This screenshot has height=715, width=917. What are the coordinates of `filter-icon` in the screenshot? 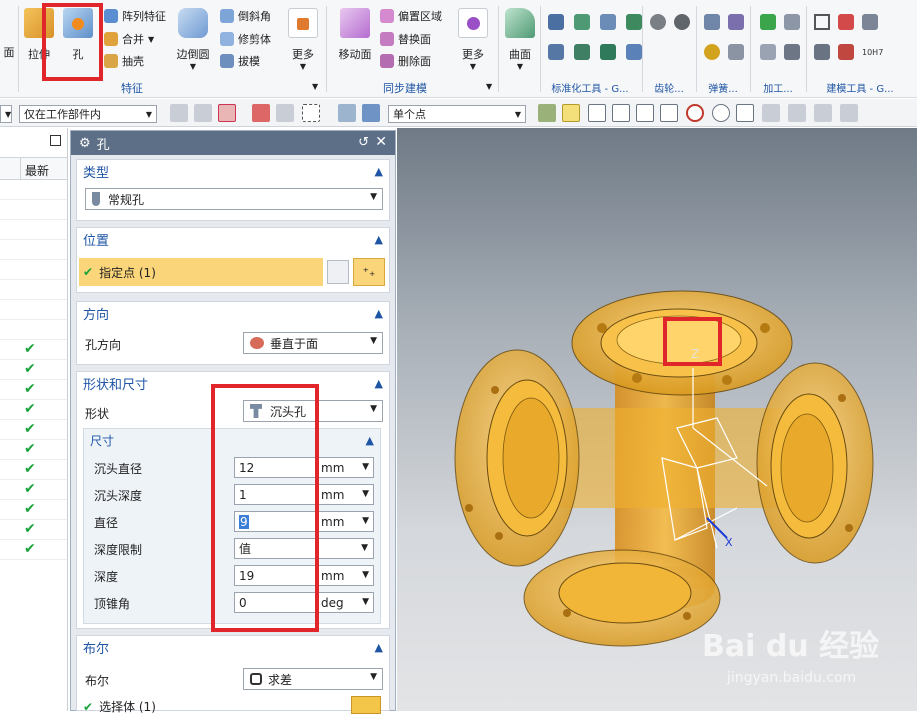 It's located at (179, 113).